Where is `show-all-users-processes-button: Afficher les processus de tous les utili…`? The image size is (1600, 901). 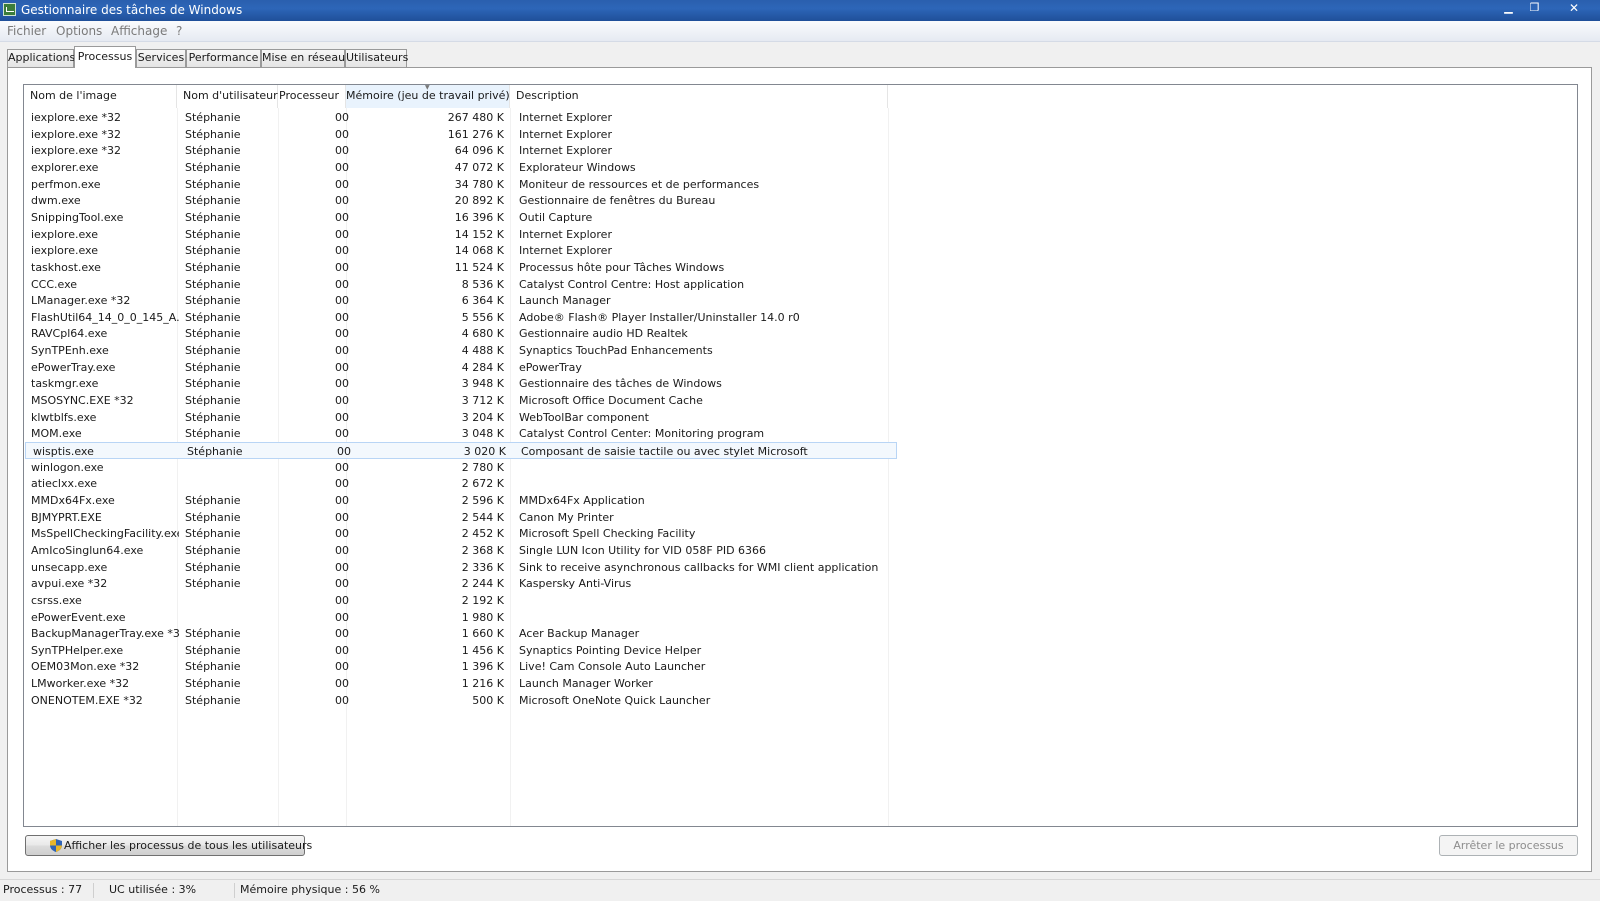 show-all-users-processes-button: Afficher les processus de tous les utili… is located at coordinates (168, 845).